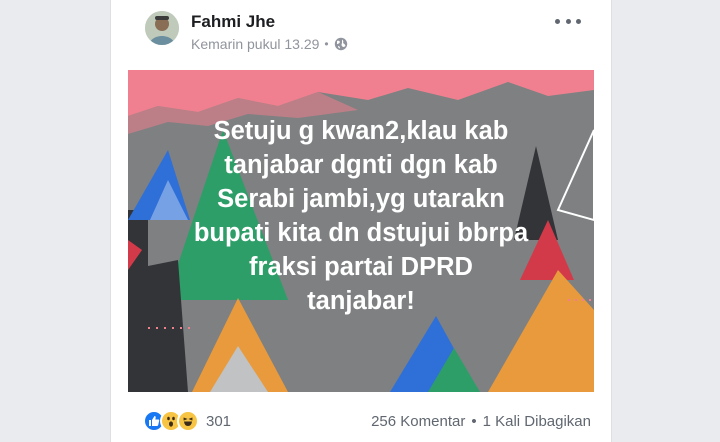 This screenshot has width=720, height=442. I want to click on post-meta: Kemarin pukul 13.29 •, so click(269, 44).